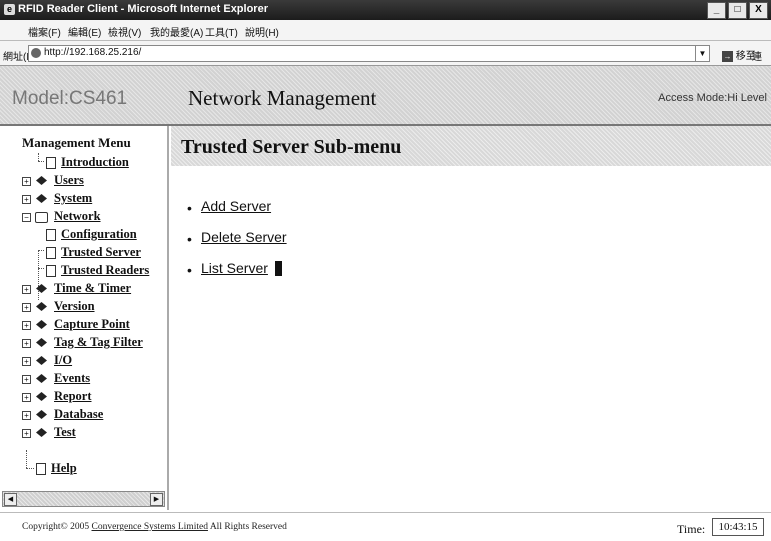  Describe the element at coordinates (176, 31) in the screenshot. I see `menu-favorites: 我的最愛(A)` at that location.